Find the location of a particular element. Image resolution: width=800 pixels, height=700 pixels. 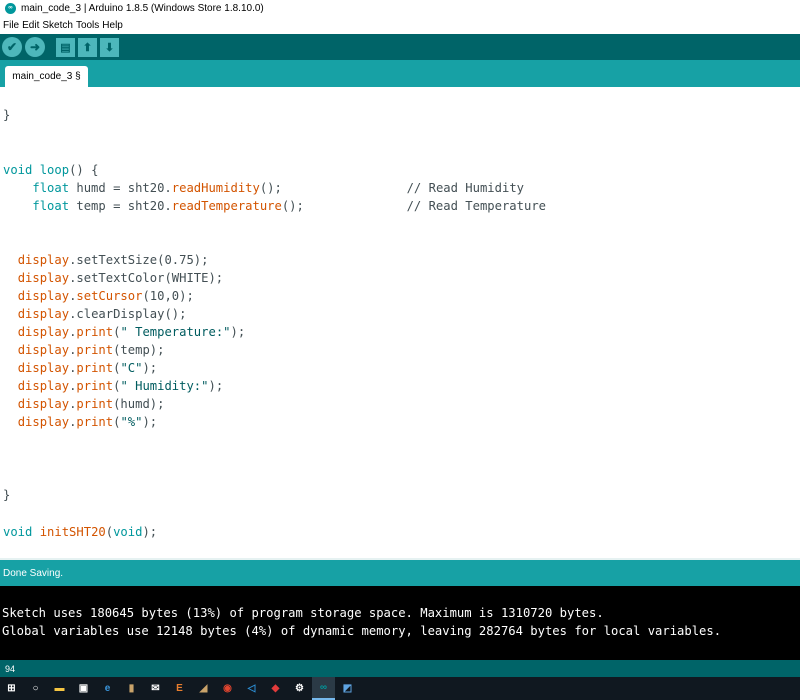

code-line: display.print(humd); is located at coordinates (91, 404).